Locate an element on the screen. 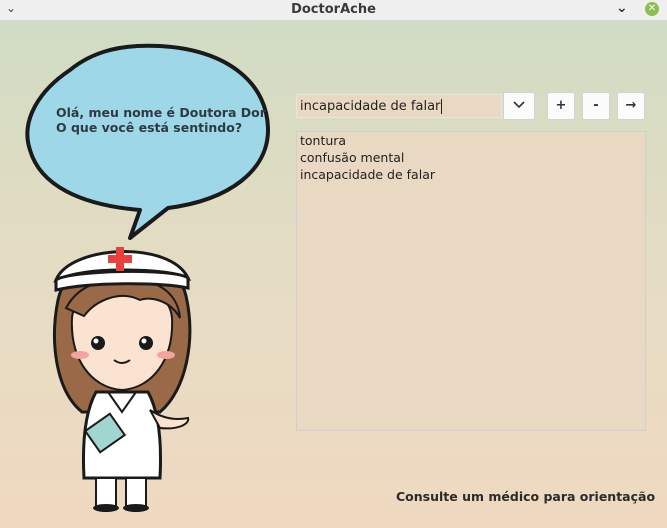 The image size is (667, 528). remove-symptom-button: - is located at coordinates (596, 106).